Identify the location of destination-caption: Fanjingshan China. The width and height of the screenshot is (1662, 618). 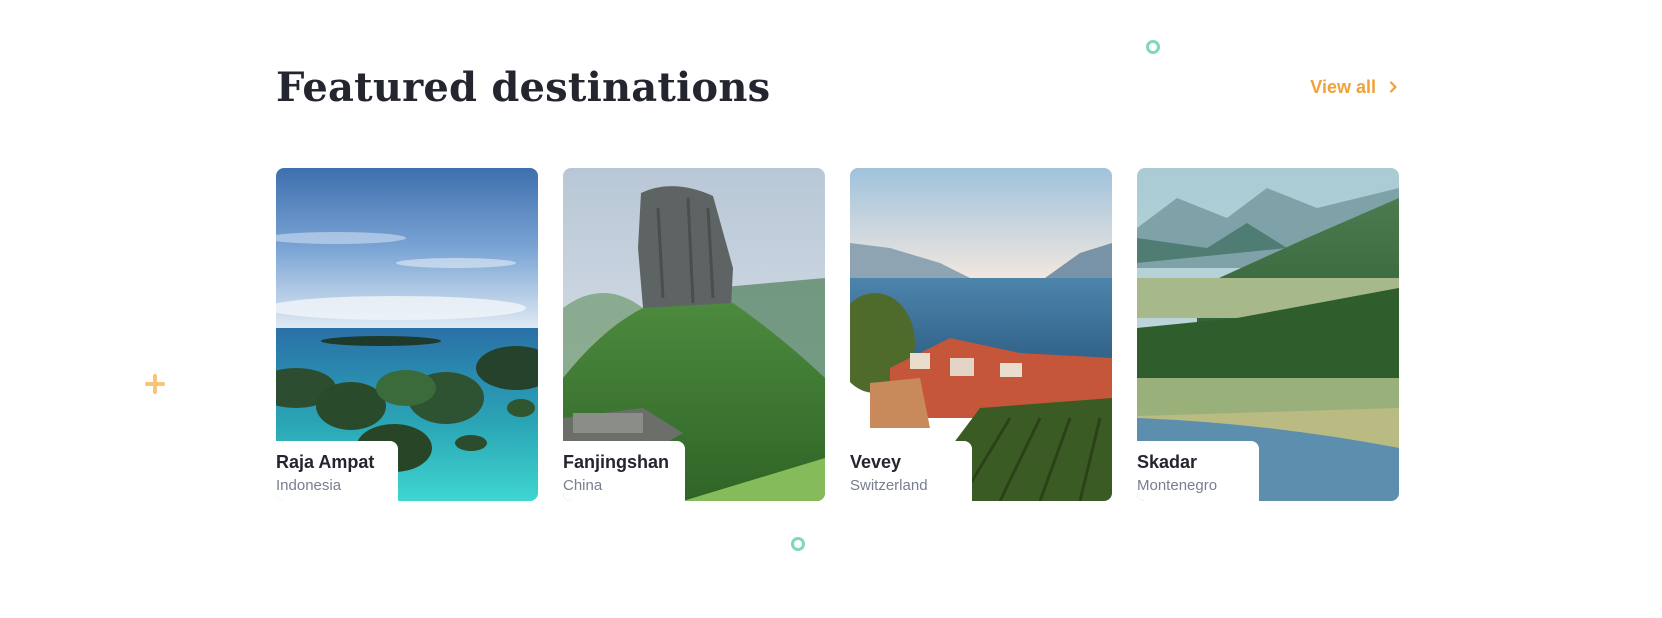
(624, 471).